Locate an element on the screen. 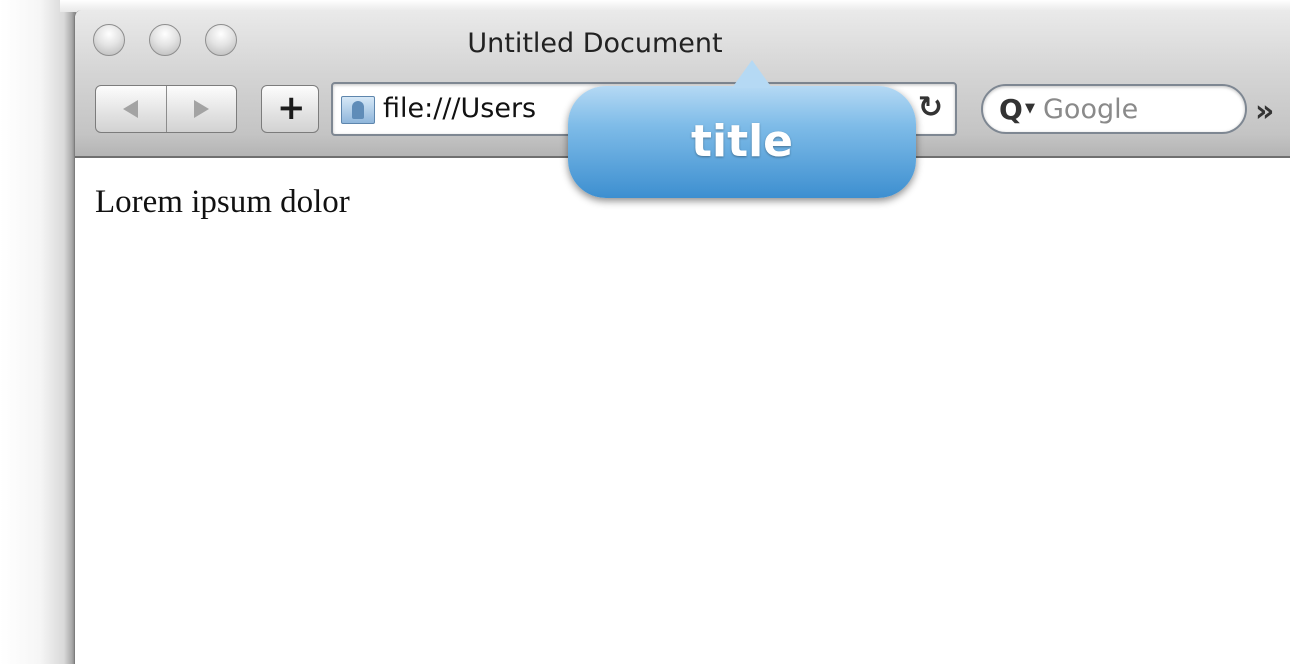  nav-divider is located at coordinates (166, 109).